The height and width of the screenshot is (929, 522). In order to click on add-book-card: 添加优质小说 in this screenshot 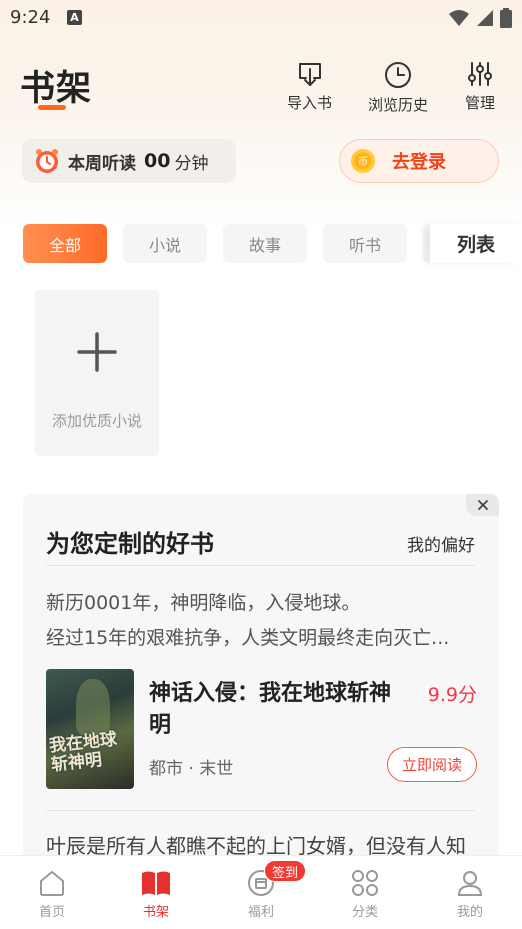, I will do `click(97, 373)`.